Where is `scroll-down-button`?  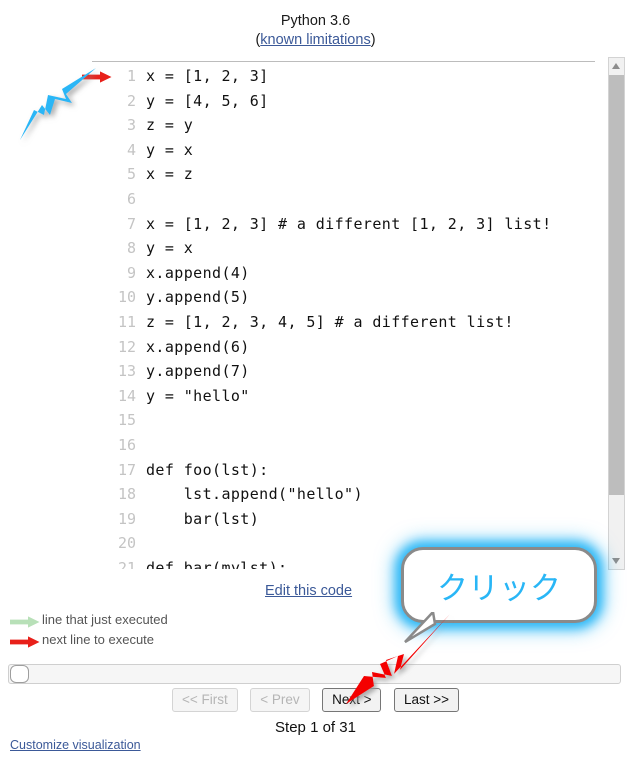 scroll-down-button is located at coordinates (616, 561).